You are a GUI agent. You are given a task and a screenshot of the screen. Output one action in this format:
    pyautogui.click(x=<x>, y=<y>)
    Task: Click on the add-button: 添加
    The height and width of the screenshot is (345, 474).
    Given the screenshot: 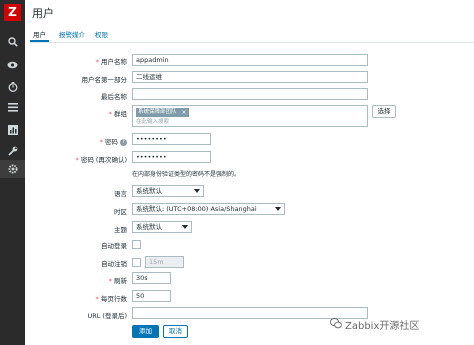 What is the action you would take?
    pyautogui.click(x=145, y=331)
    